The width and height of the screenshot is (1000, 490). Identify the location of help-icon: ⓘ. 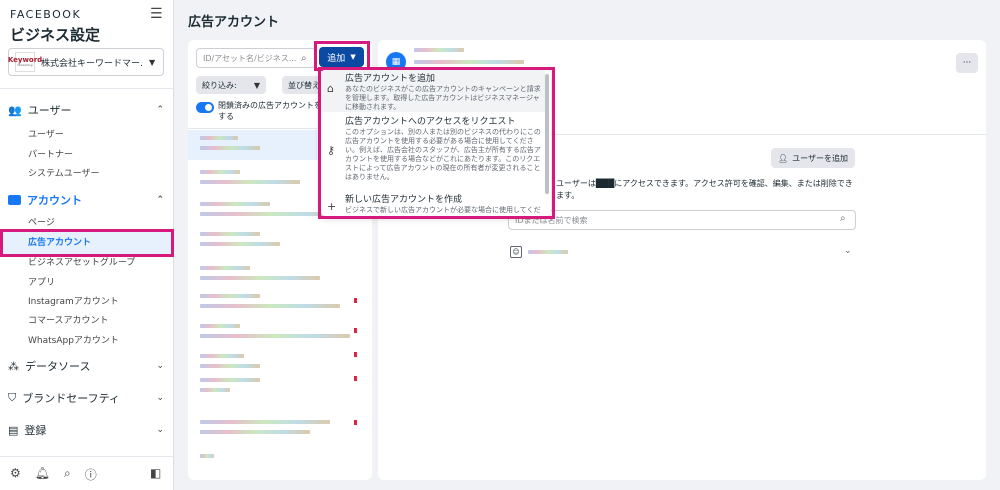
(91, 474).